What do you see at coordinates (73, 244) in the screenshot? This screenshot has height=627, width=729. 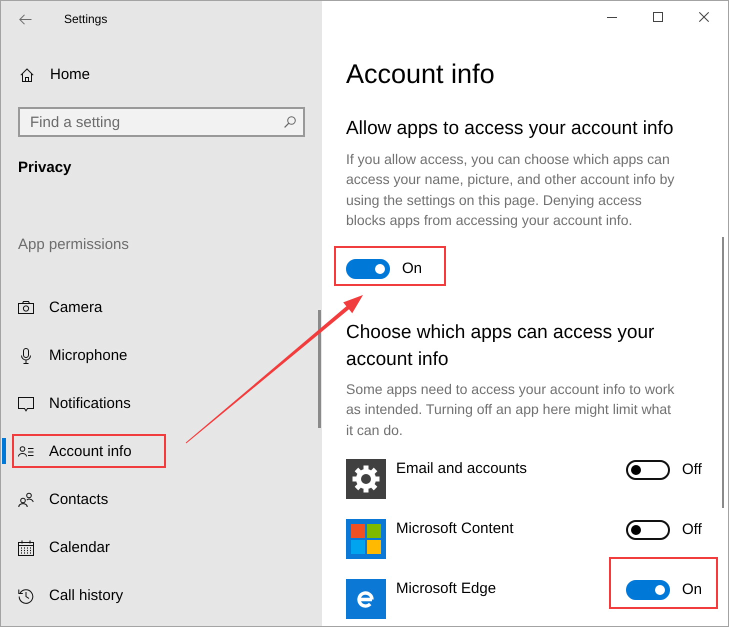 I see `group-label: App permissions` at bounding box center [73, 244].